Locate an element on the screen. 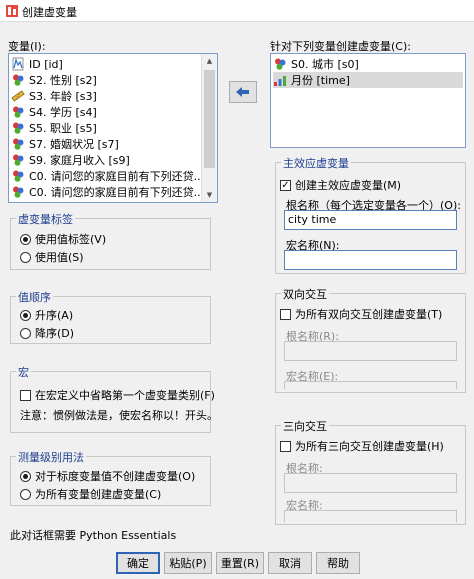 This screenshot has height=579, width=474. scale-icon is located at coordinates (18, 64).